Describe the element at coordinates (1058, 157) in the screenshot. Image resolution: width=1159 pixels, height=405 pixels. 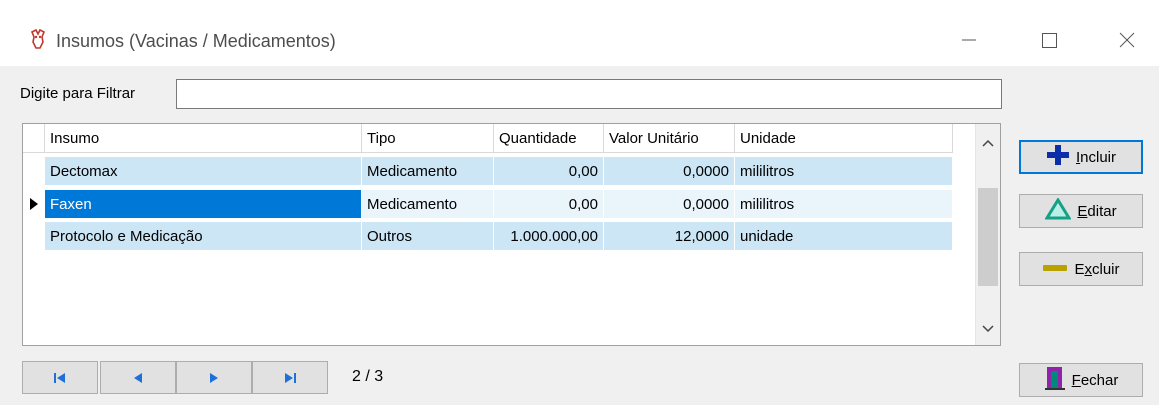
I see `plus-icon` at that location.